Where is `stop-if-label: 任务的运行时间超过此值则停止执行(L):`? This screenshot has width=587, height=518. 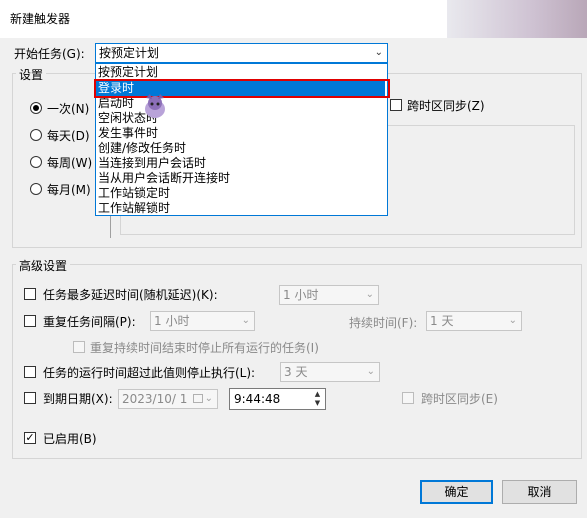
stop-if-label: 任务的运行时间超过此值则停止执行(L): is located at coordinates (149, 373).